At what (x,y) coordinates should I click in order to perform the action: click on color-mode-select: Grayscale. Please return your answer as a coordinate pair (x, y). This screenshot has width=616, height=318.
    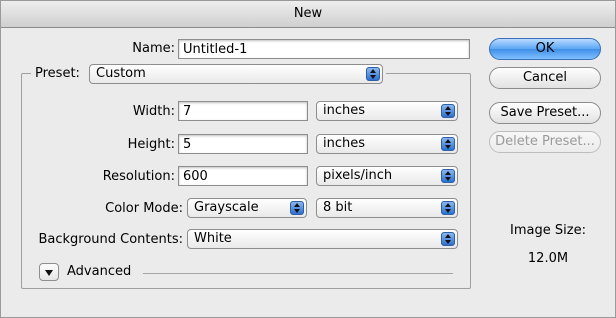
    Looking at the image, I should click on (247, 208).